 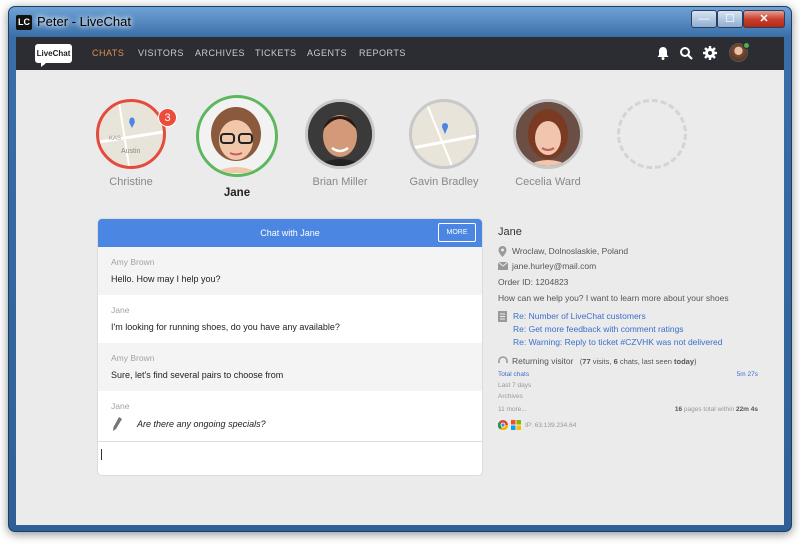 I want to click on returning-stats: (77 visits, 6 chats, last seen today), so click(x=638, y=361).